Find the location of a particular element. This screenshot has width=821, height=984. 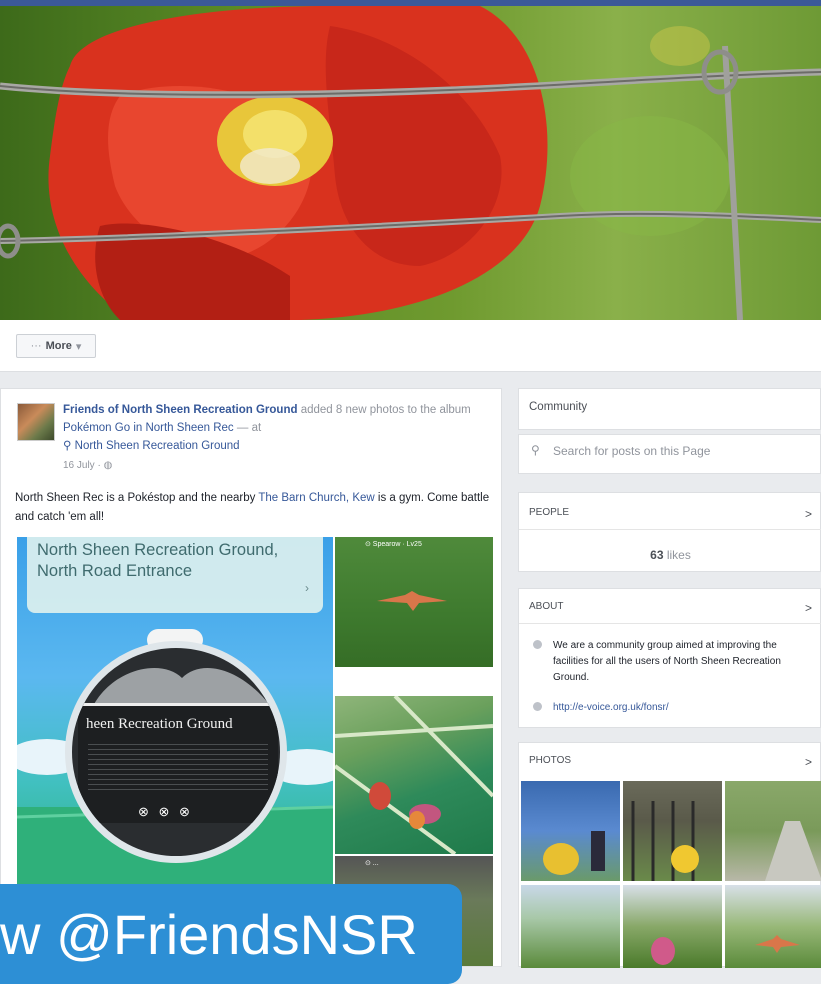

no-entry-icons: ⊗ ⊗ ⊗ is located at coordinates (165, 811).